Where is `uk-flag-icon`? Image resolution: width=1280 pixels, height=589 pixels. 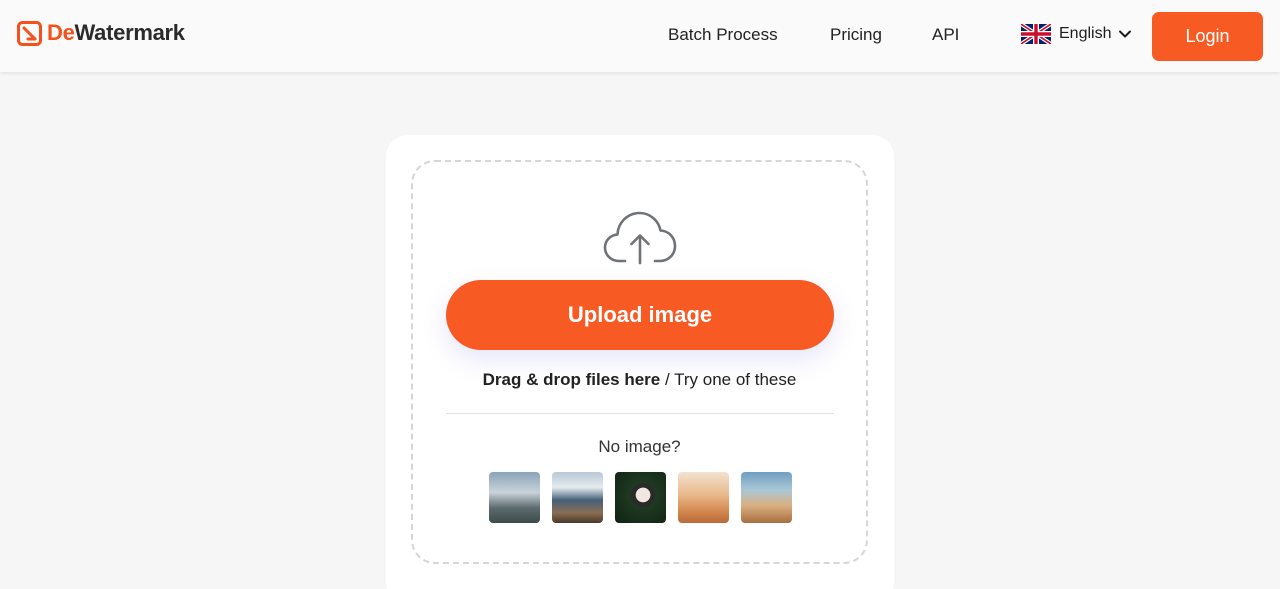
uk-flag-icon is located at coordinates (1036, 34).